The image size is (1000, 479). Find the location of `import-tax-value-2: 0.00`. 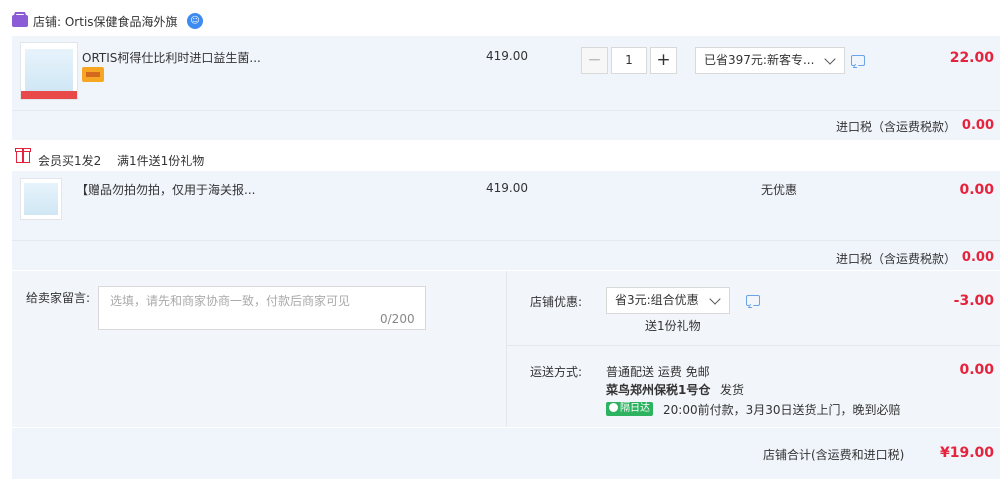

import-tax-value-2: 0.00 is located at coordinates (977, 257).